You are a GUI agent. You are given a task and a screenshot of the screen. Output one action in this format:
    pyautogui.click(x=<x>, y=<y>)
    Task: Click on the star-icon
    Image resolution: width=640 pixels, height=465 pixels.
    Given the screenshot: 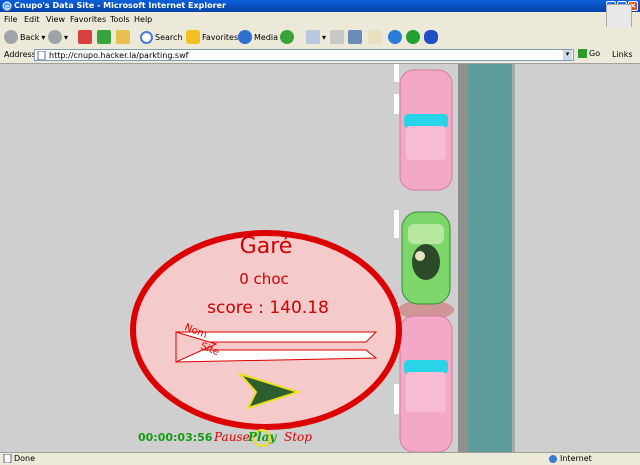 What is the action you would take?
    pyautogui.click(x=193, y=37)
    